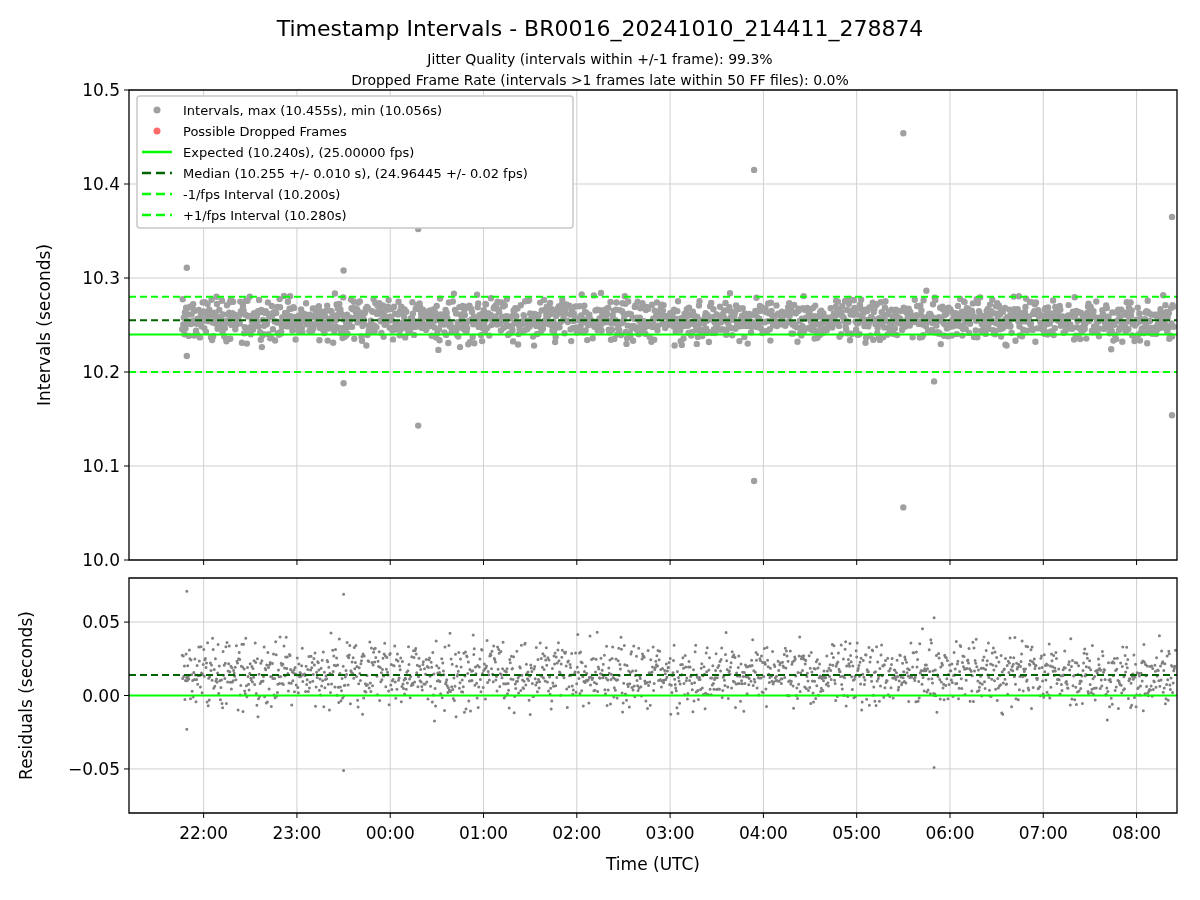  I want to click on x-axis-label: Time (UTC), so click(653, 864).